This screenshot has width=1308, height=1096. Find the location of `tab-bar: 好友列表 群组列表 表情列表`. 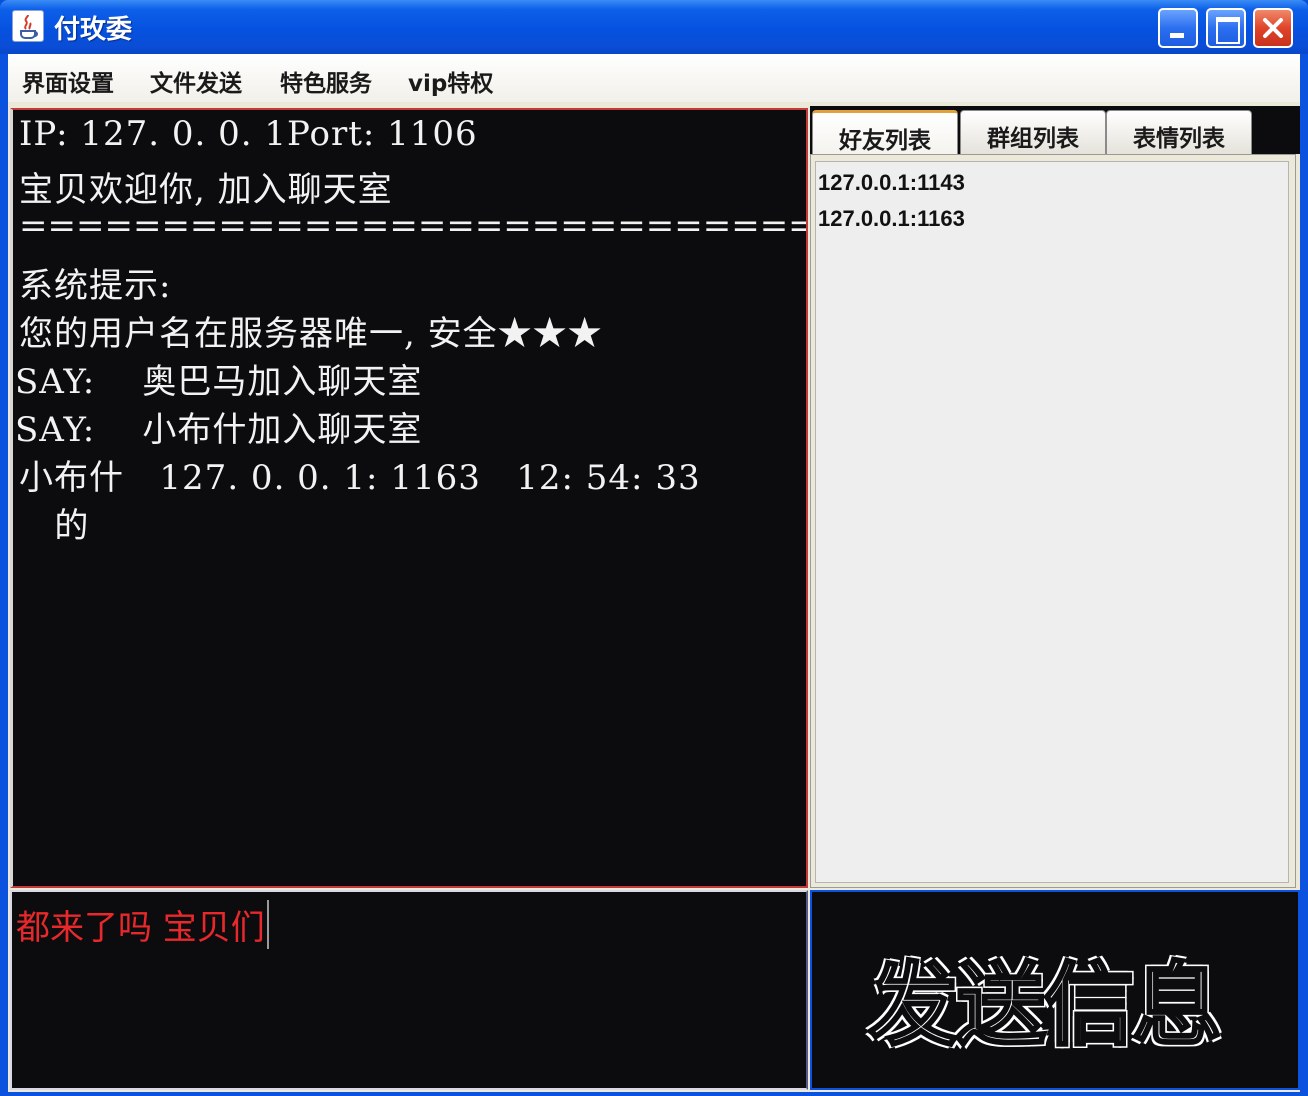

tab-bar: 好友列表 群组列表 表情列表 is located at coordinates (1055, 130).